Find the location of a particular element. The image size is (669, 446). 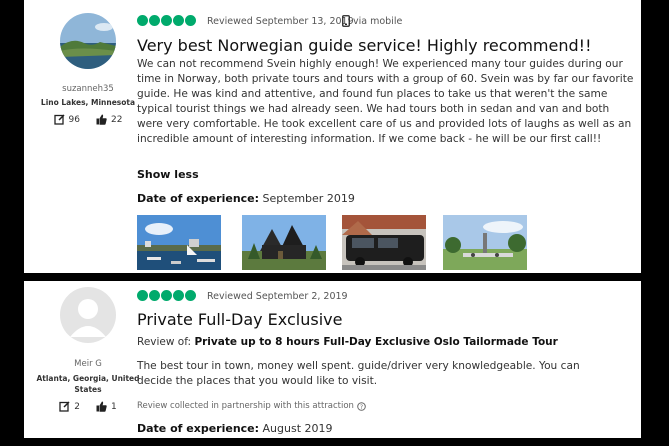

date-of-experience: Date of experience: August 2019 is located at coordinates (235, 428).